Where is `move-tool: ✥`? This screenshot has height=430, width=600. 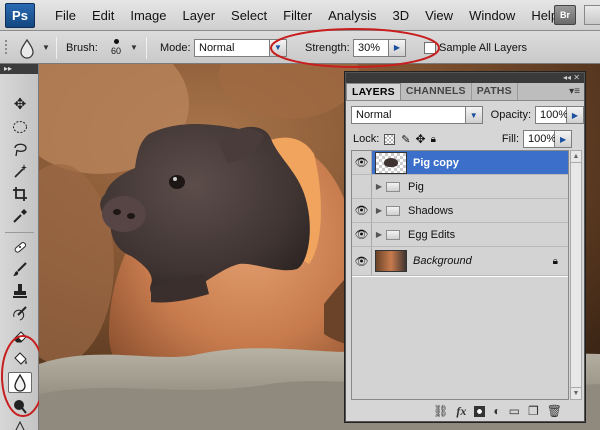
move-tool: ✥ is located at coordinates (20, 103).